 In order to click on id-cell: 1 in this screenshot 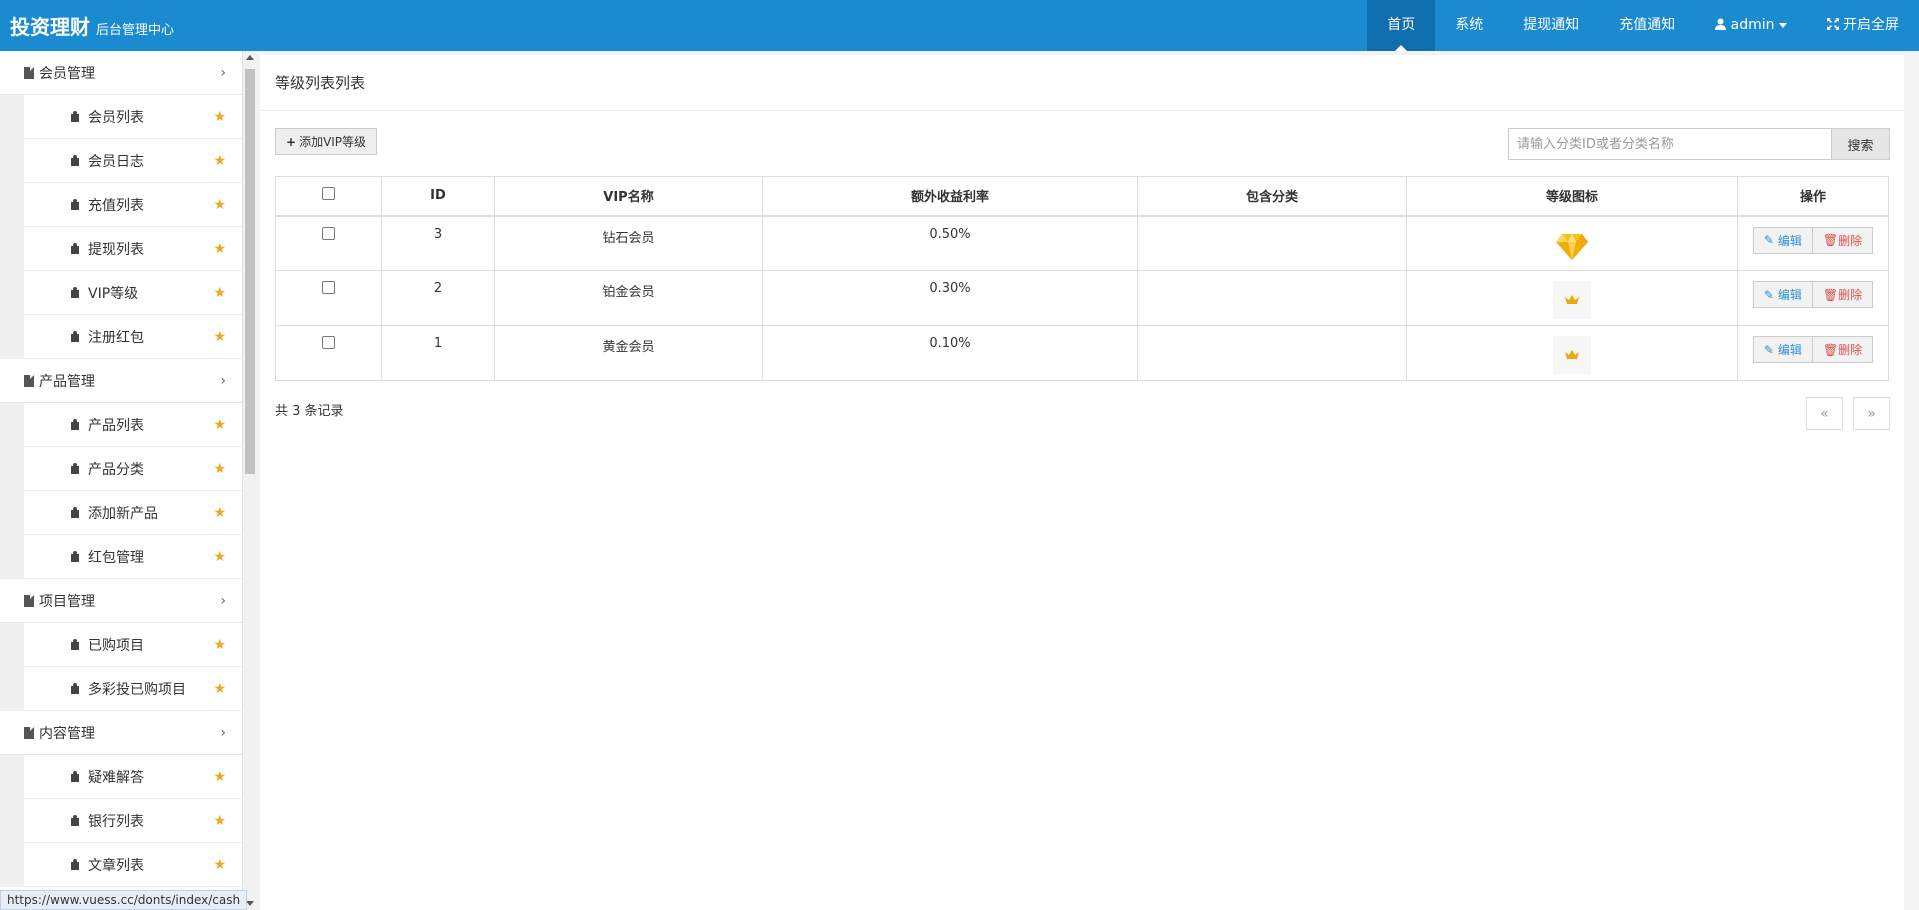, I will do `click(438, 353)`.